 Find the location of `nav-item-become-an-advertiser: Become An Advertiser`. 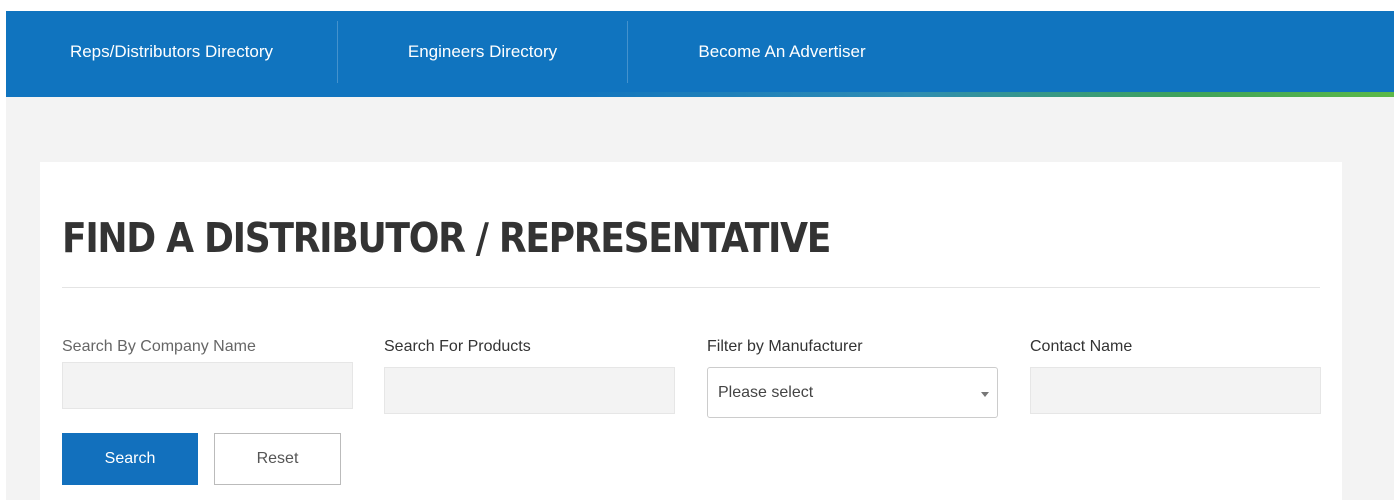

nav-item-become-an-advertiser: Become An Advertiser is located at coordinates (782, 51).